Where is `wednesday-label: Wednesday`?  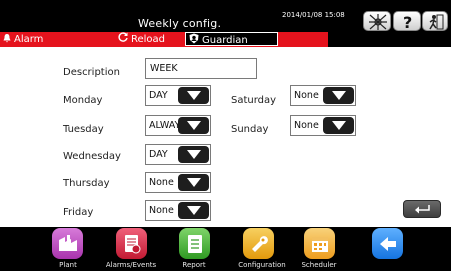
wednesday-label: Wednesday is located at coordinates (92, 156).